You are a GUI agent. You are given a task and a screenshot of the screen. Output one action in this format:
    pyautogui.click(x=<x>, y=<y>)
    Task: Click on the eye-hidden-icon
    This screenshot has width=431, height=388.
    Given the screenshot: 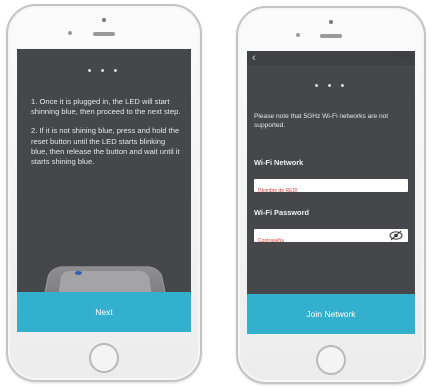 What is the action you would take?
    pyautogui.click(x=396, y=235)
    